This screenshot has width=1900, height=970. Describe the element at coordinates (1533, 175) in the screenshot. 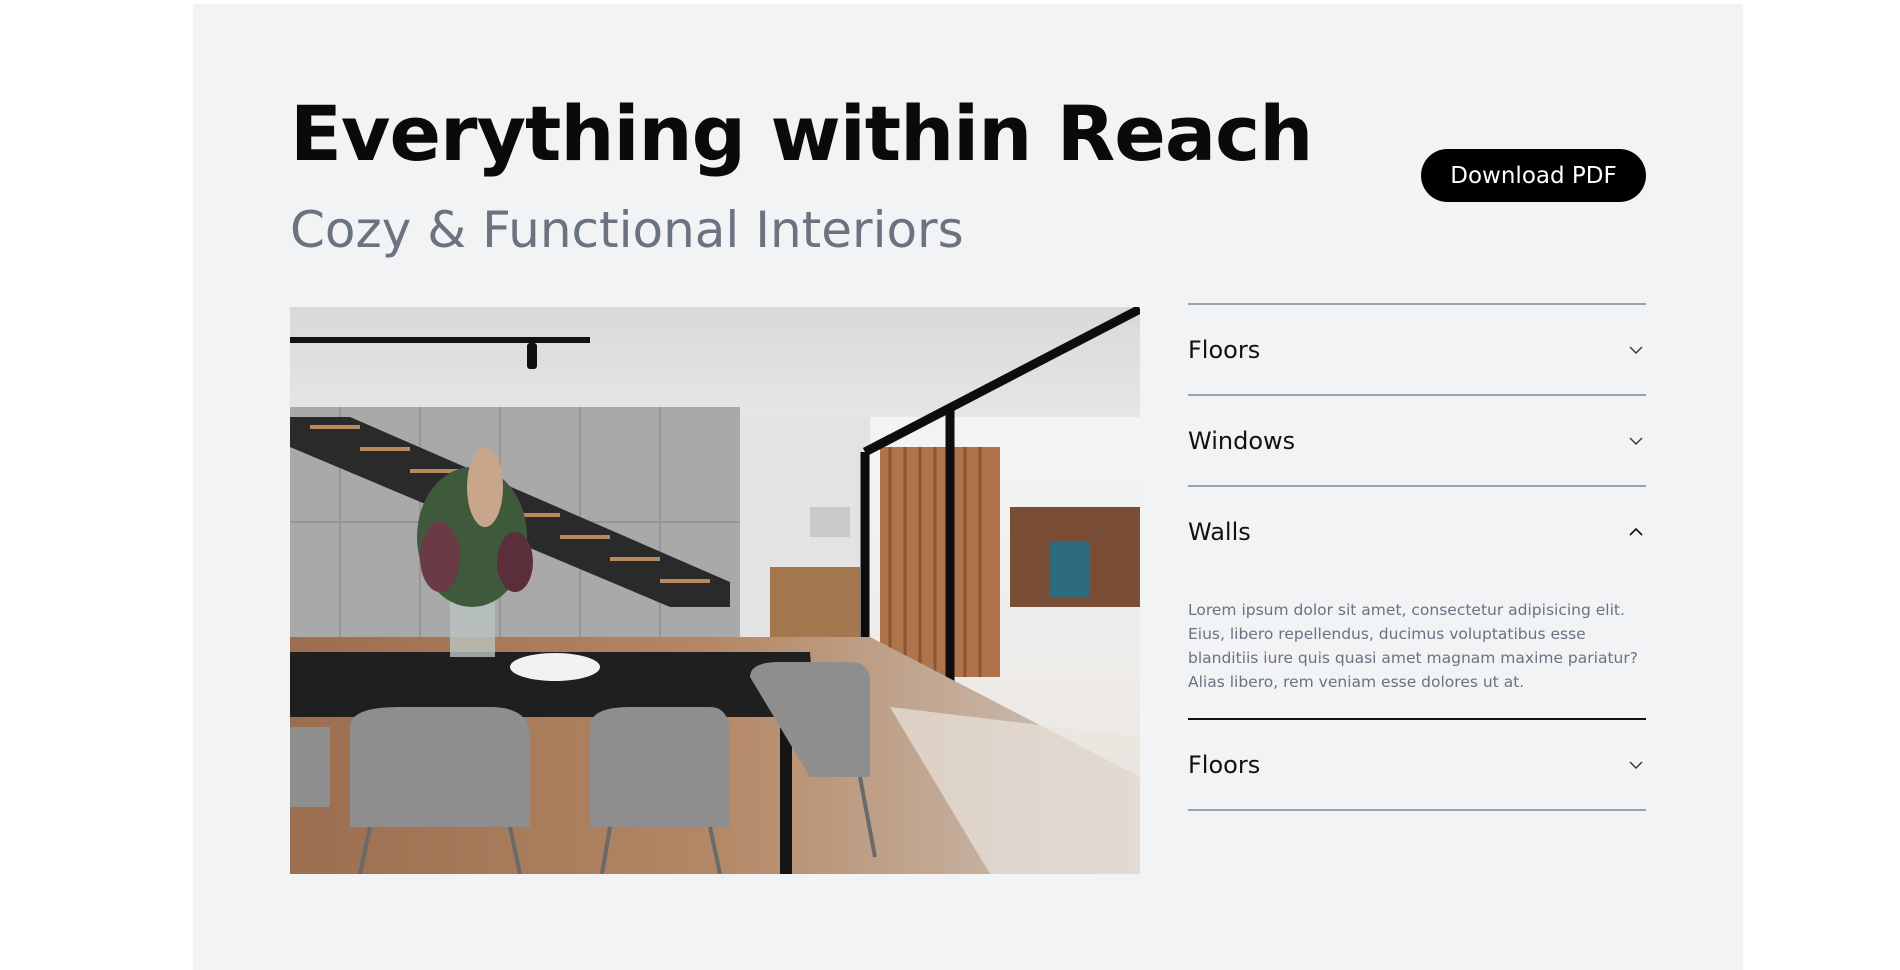

I see `download-pdf-button: Download PDF` at that location.